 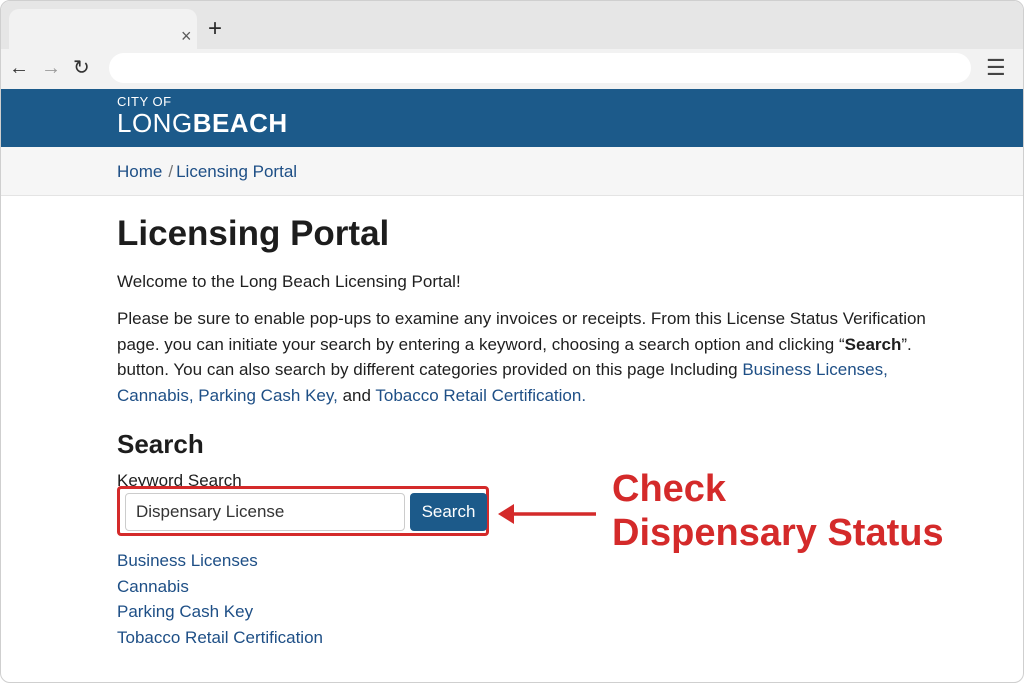 What do you see at coordinates (815, 369) in the screenshot?
I see `inline-link-business-licenses: Business Licenses,` at bounding box center [815, 369].